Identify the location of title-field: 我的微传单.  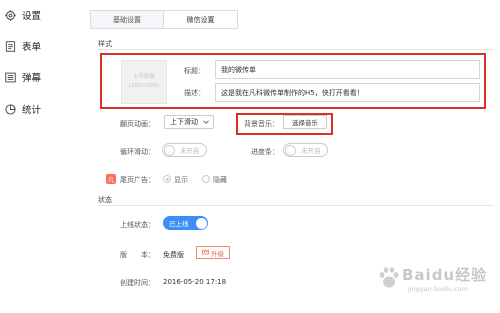
(347, 69).